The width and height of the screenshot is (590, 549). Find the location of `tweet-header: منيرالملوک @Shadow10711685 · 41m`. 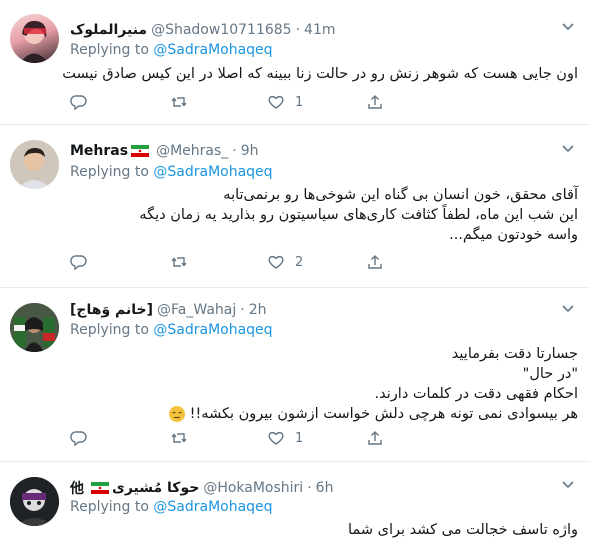

tweet-header: منيرالملوک @Shadow10711685 · 41m is located at coordinates (202, 30).